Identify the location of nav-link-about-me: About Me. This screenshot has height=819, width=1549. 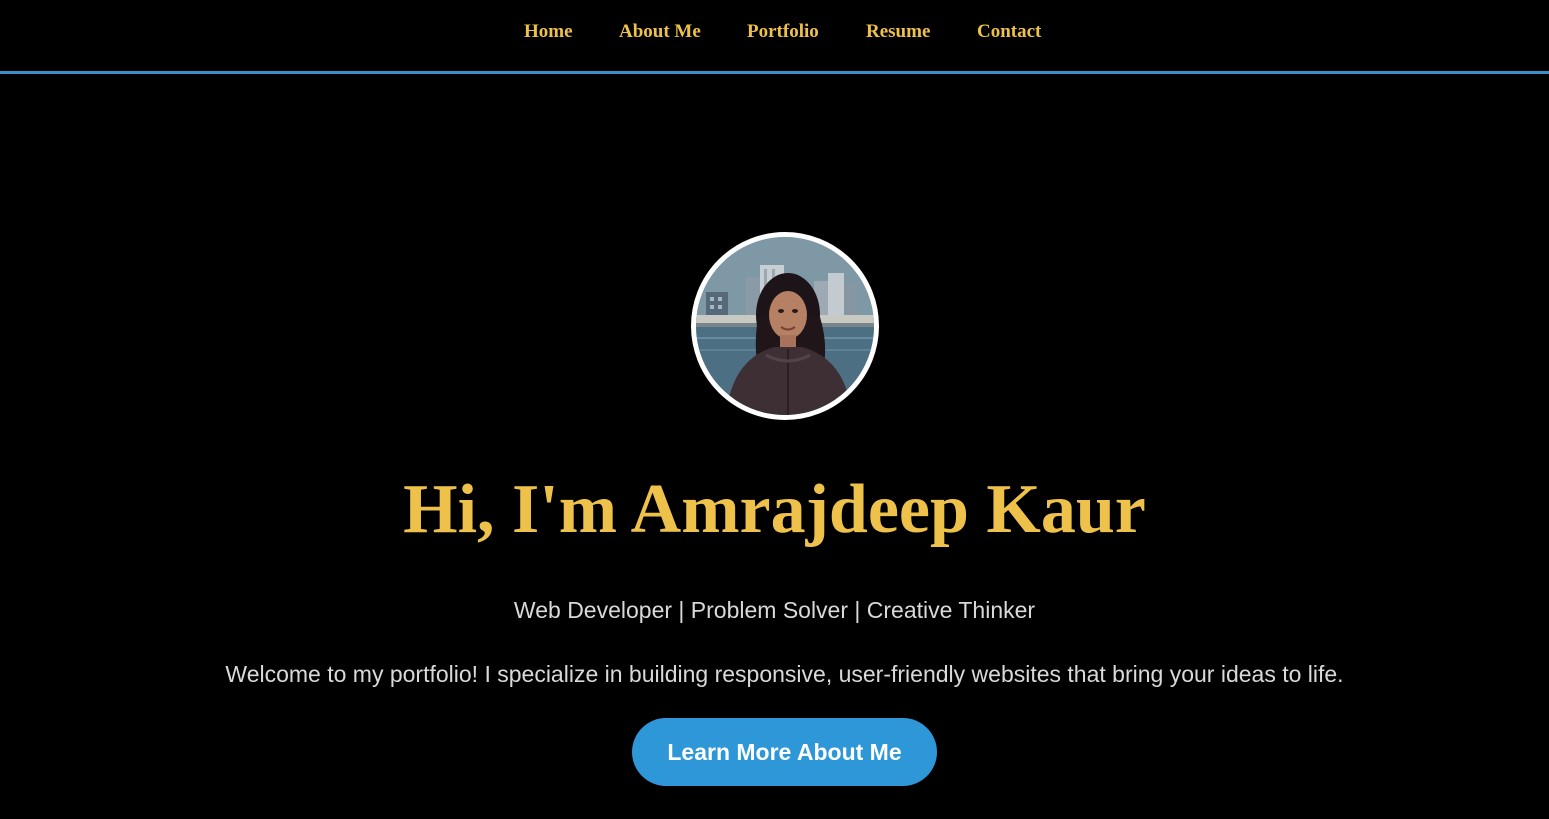
(660, 32).